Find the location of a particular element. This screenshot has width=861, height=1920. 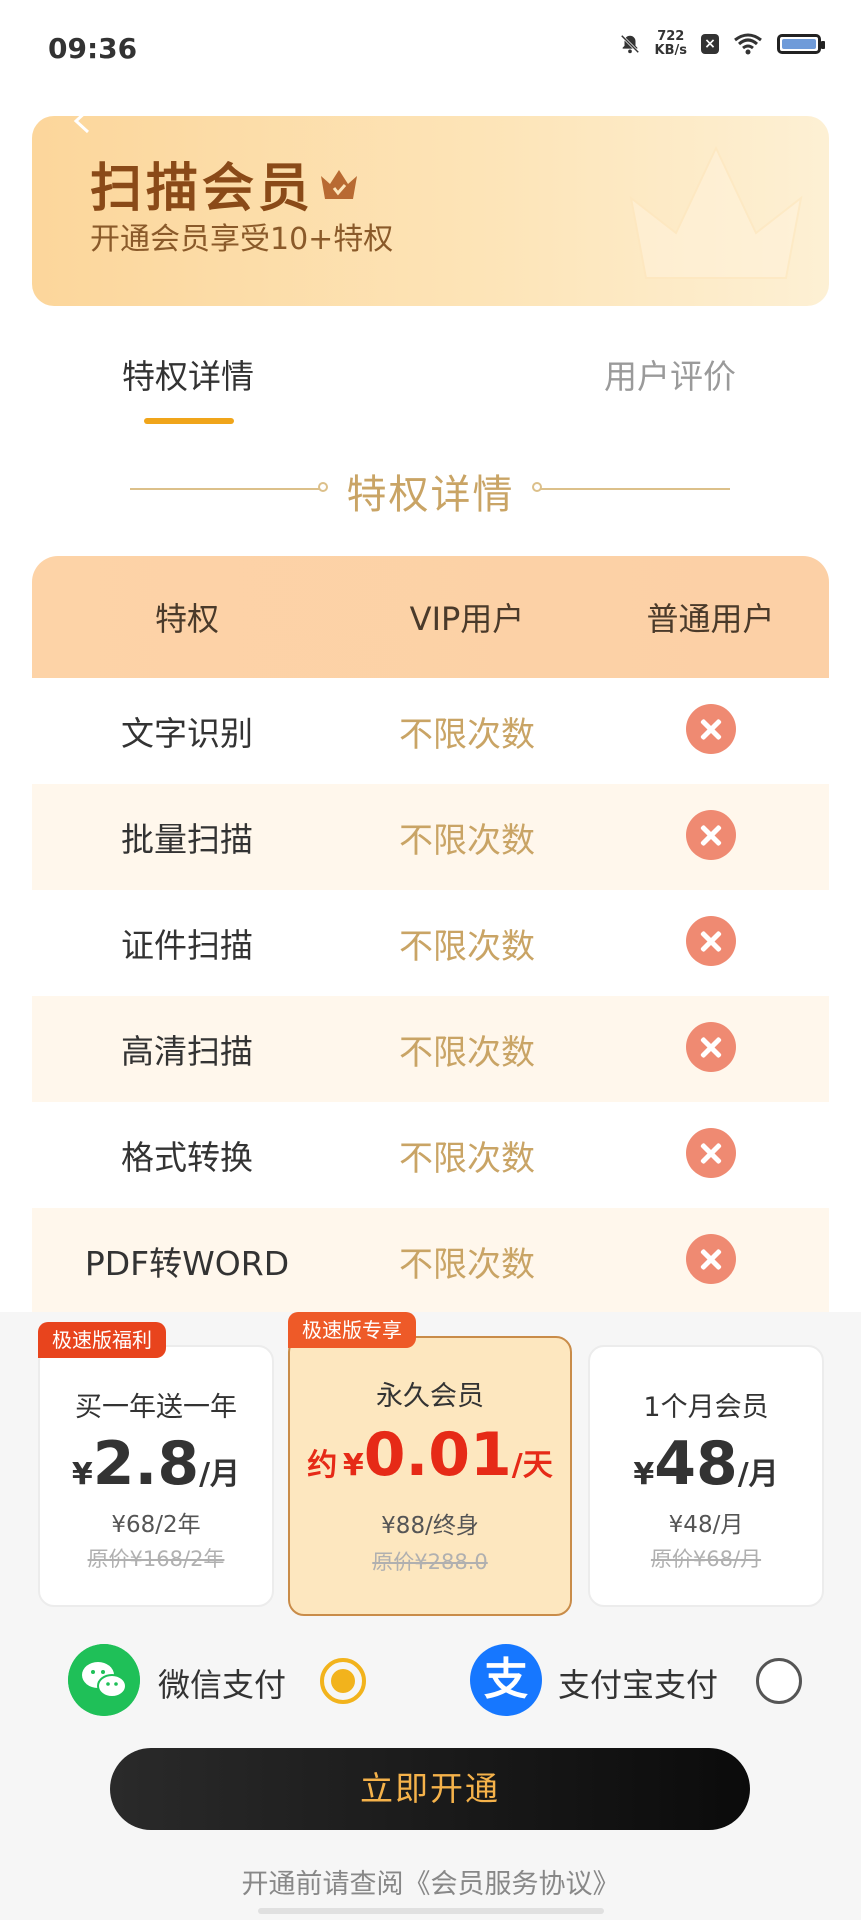

header-normal: 普通用户 is located at coordinates (710, 619).